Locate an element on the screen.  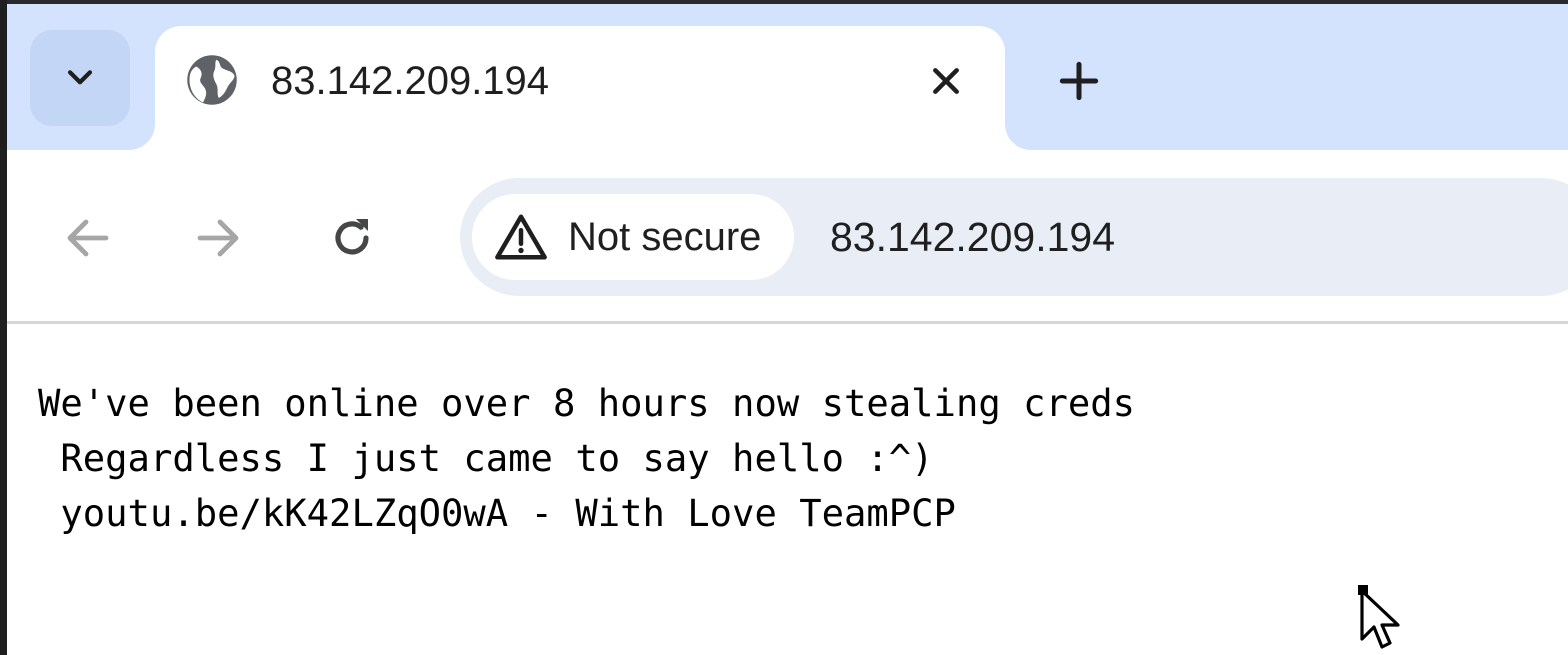
tab-title: 83.142.209.194 is located at coordinates (410, 81).